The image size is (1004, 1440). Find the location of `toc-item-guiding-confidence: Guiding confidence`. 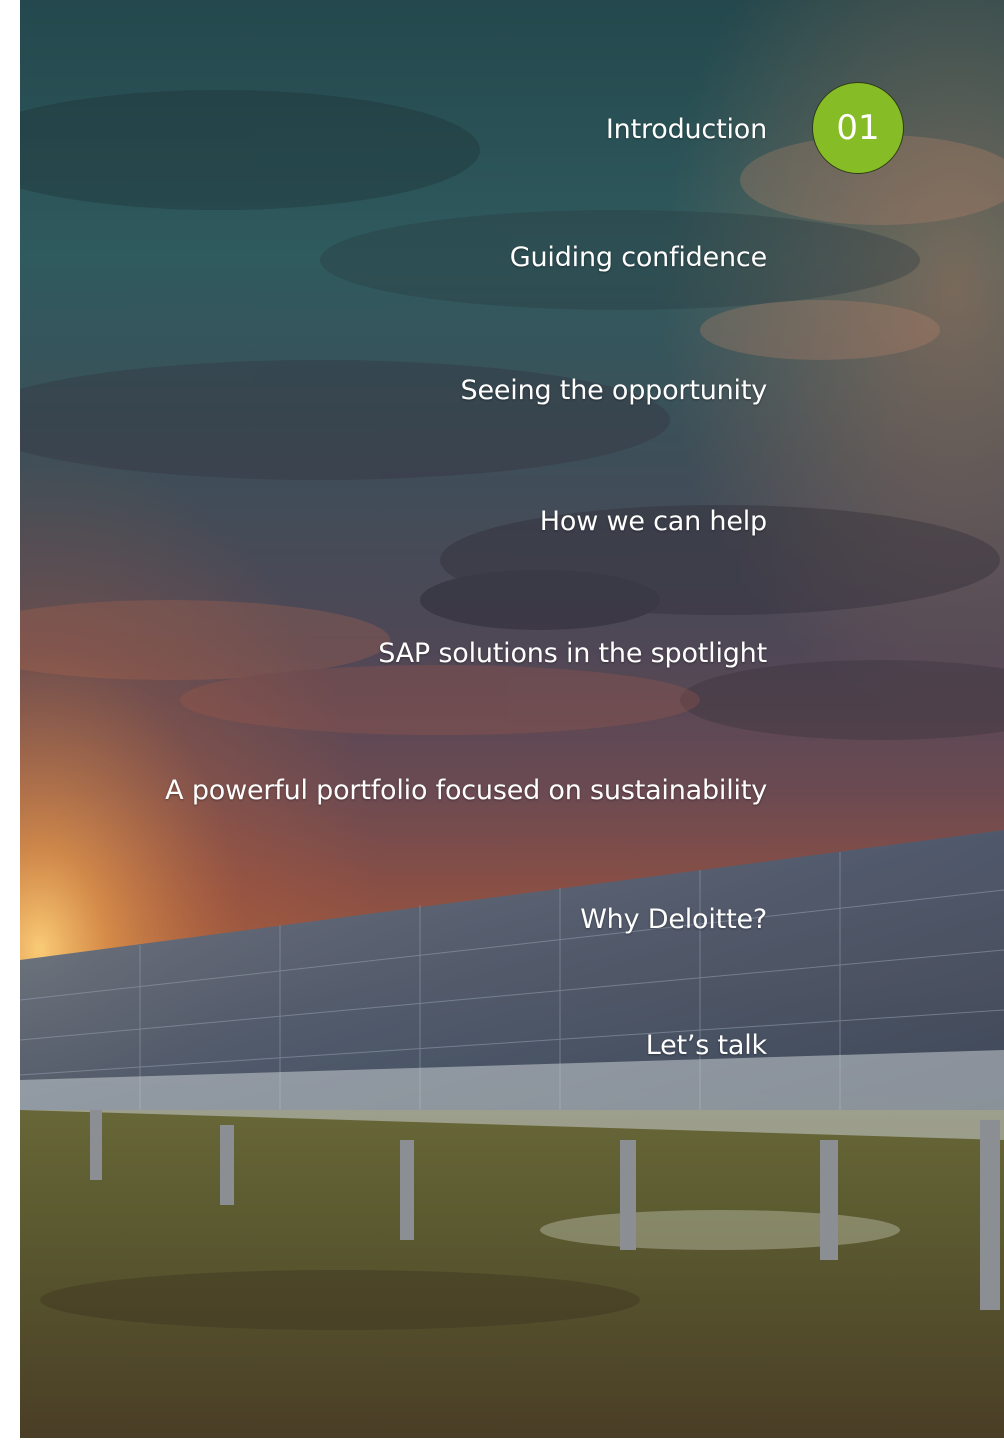

toc-item-guiding-confidence: Guiding confidence is located at coordinates (638, 258).